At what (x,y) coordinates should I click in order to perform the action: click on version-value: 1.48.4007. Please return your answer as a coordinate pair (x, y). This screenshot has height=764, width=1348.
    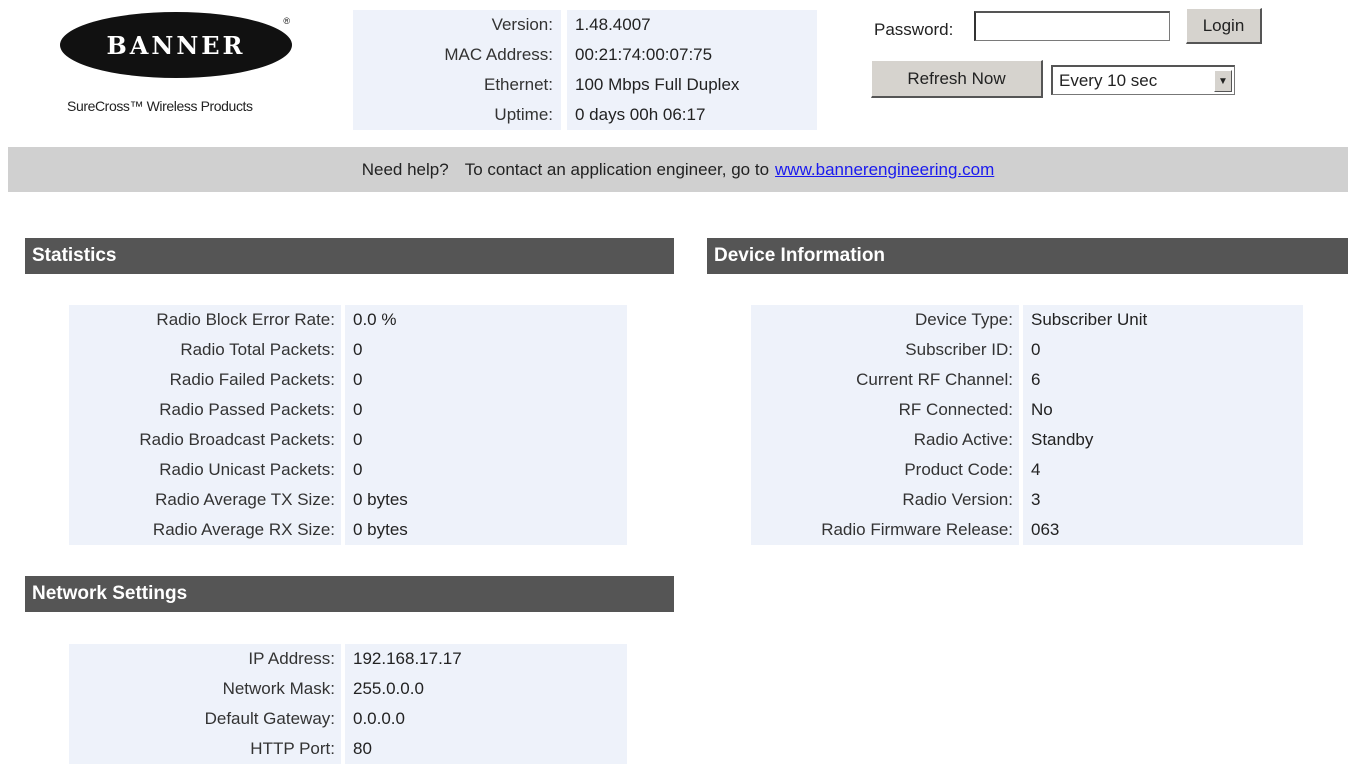
    Looking at the image, I should click on (692, 25).